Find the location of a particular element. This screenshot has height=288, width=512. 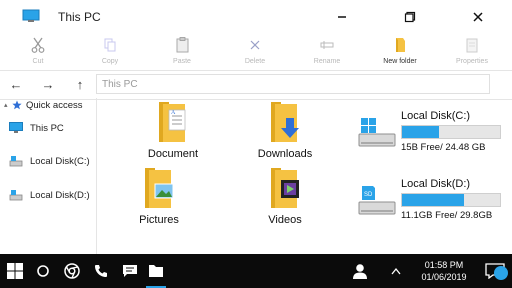

folder-label: Pictures is located at coordinates (159, 220).